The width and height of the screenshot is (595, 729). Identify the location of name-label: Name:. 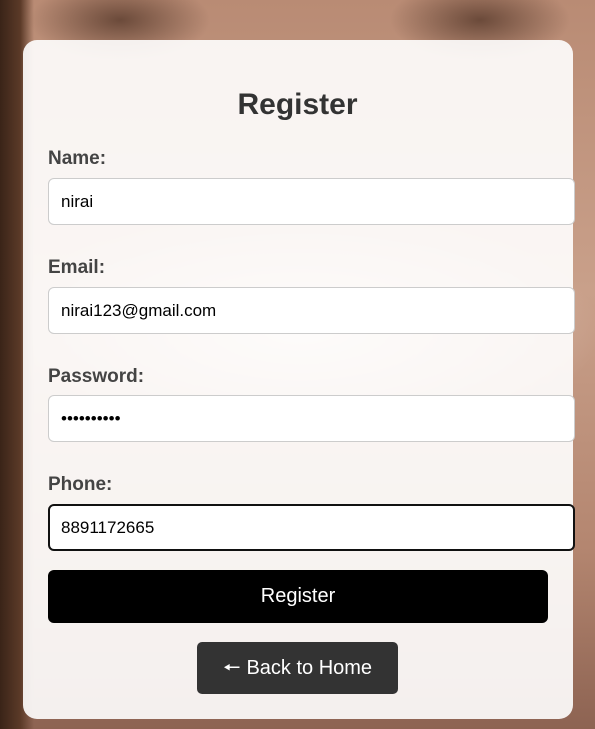
(77, 158).